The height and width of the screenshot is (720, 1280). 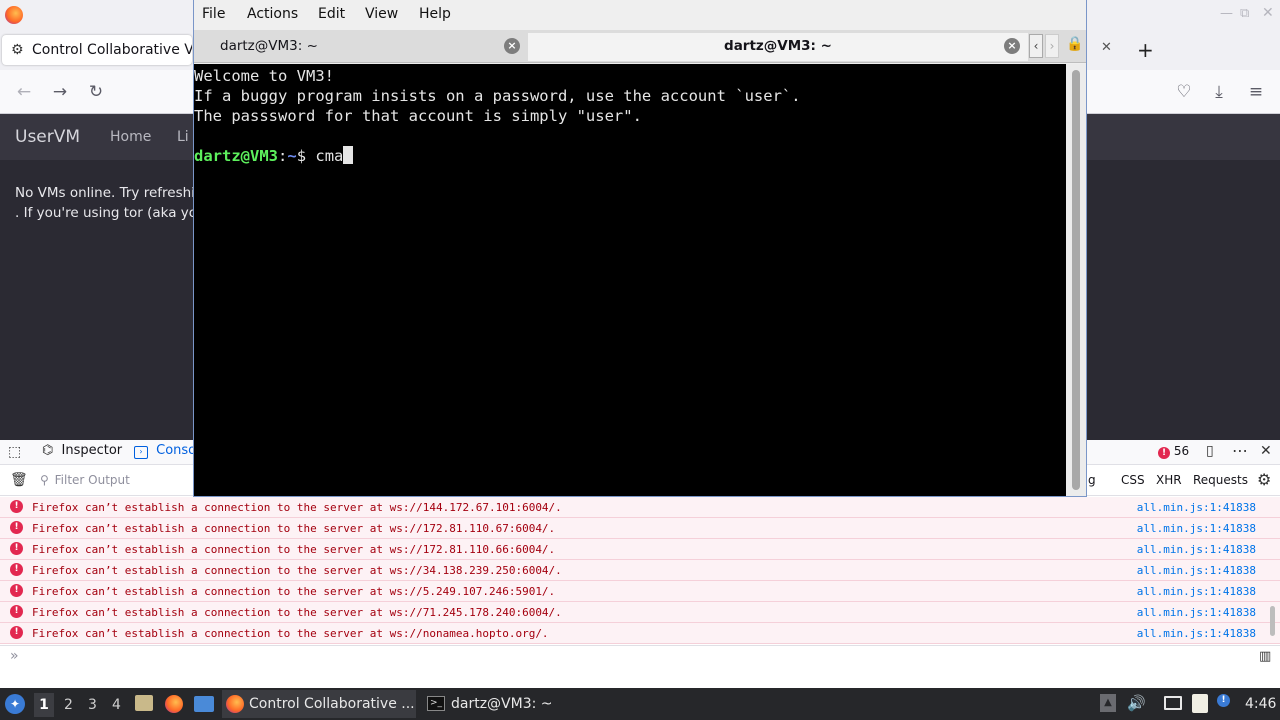 What do you see at coordinates (110, 480) in the screenshot?
I see `filter-input: ⚲ Filter Output` at bounding box center [110, 480].